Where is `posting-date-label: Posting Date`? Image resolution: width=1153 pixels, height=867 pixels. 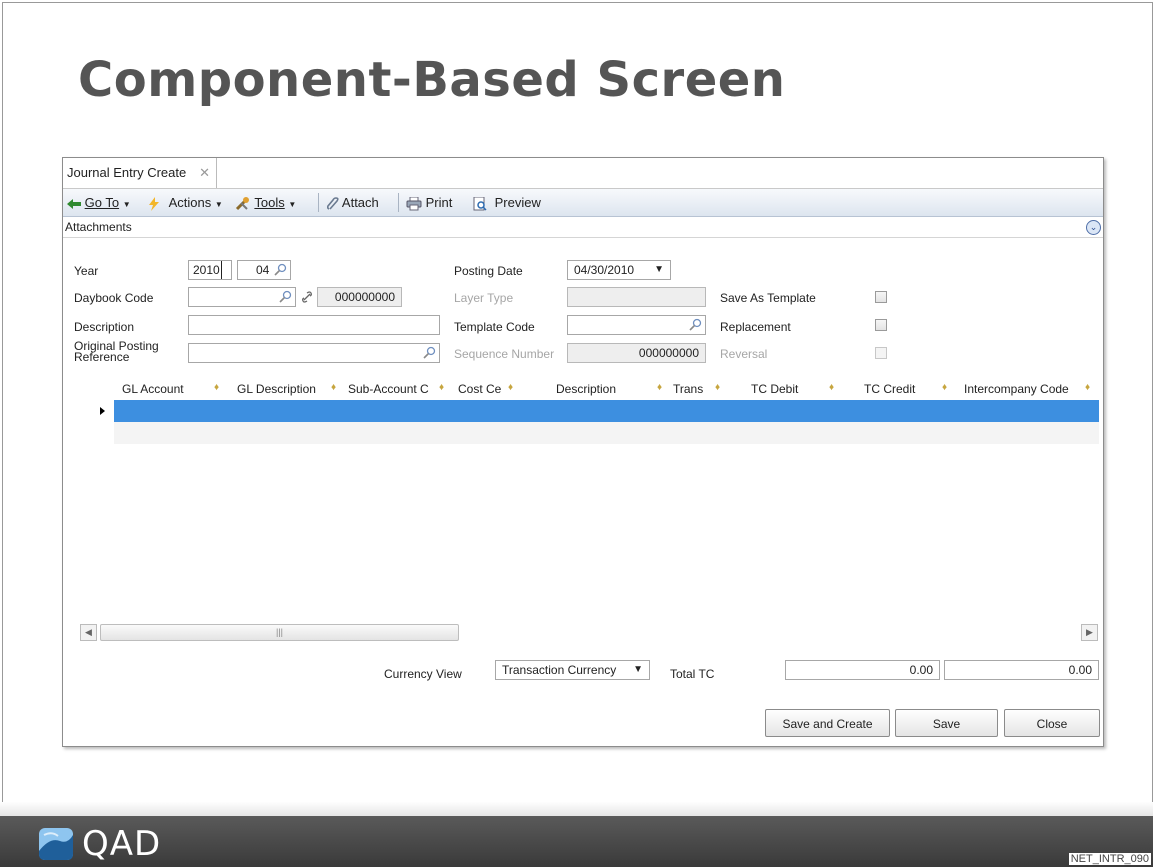
posting-date-label: Posting Date is located at coordinates (488, 271).